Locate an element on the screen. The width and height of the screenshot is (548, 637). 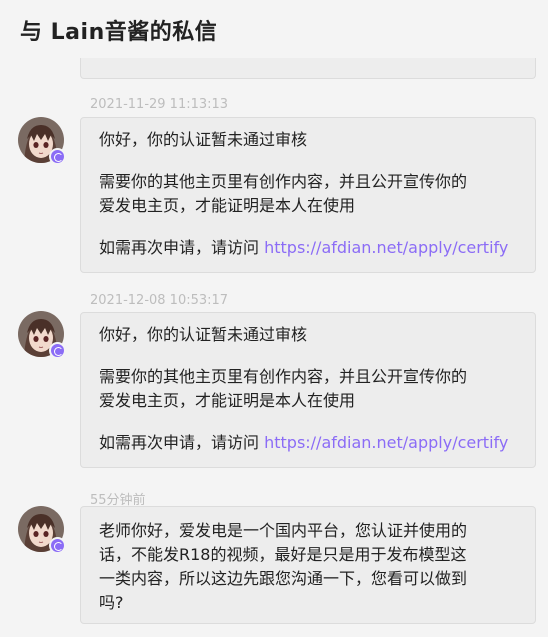
page-title: 与 Lain音酱的私信 is located at coordinates (119, 32).